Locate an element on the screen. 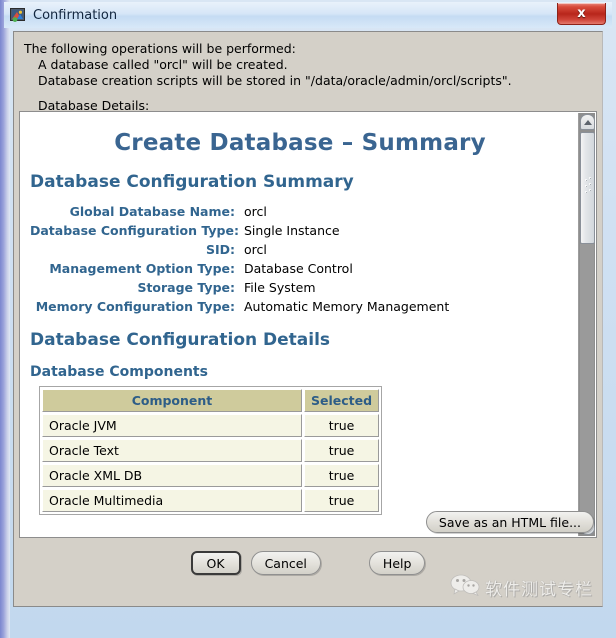 This screenshot has width=616, height=638. value-sid: orcl is located at coordinates (255, 249).